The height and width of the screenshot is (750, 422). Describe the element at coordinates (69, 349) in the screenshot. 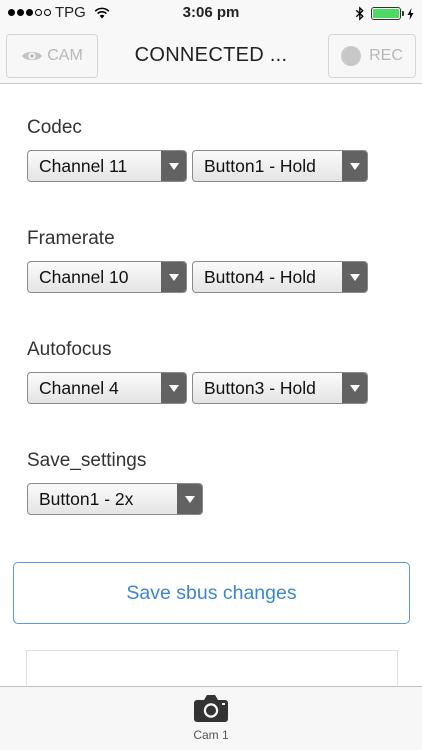

I see `autofocus-label: Autofocus` at that location.